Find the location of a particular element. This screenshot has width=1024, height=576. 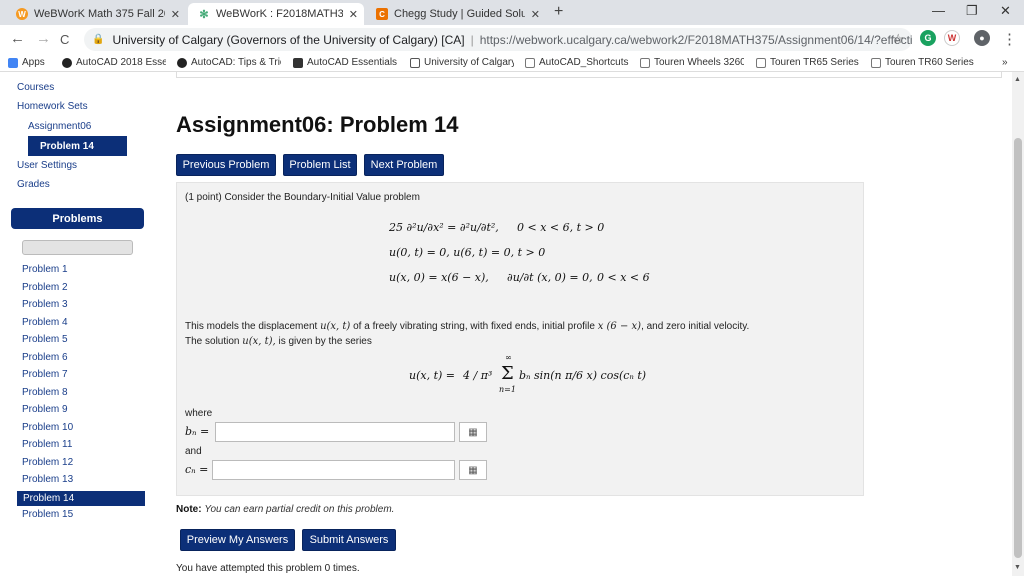

problem-list-item: Problem 7 is located at coordinates (45, 374).